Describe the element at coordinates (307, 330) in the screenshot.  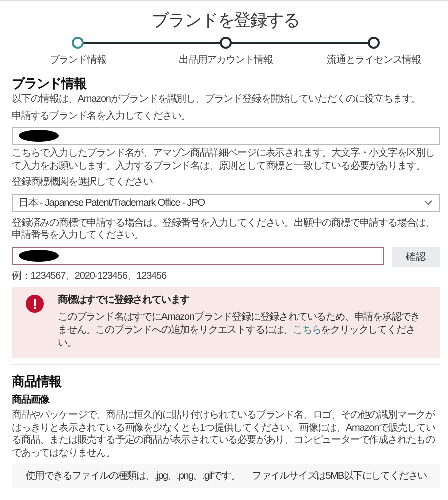
I see `click-here-link: こちら` at that location.